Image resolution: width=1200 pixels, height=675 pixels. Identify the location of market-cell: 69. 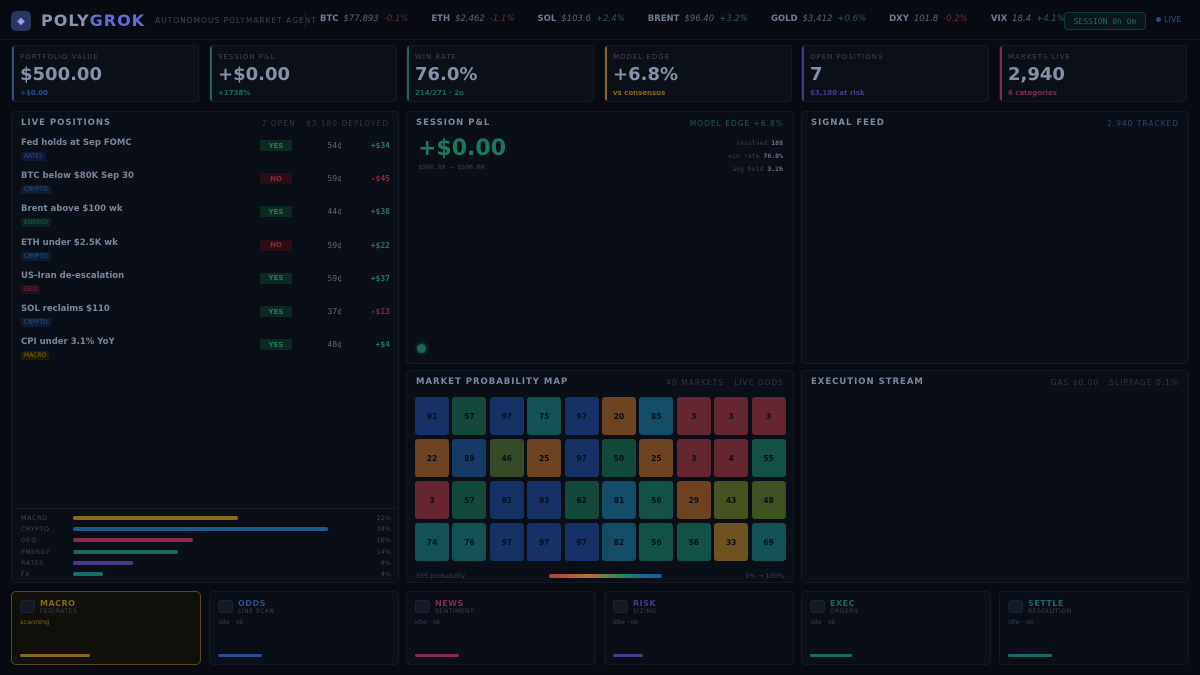
(768, 542).